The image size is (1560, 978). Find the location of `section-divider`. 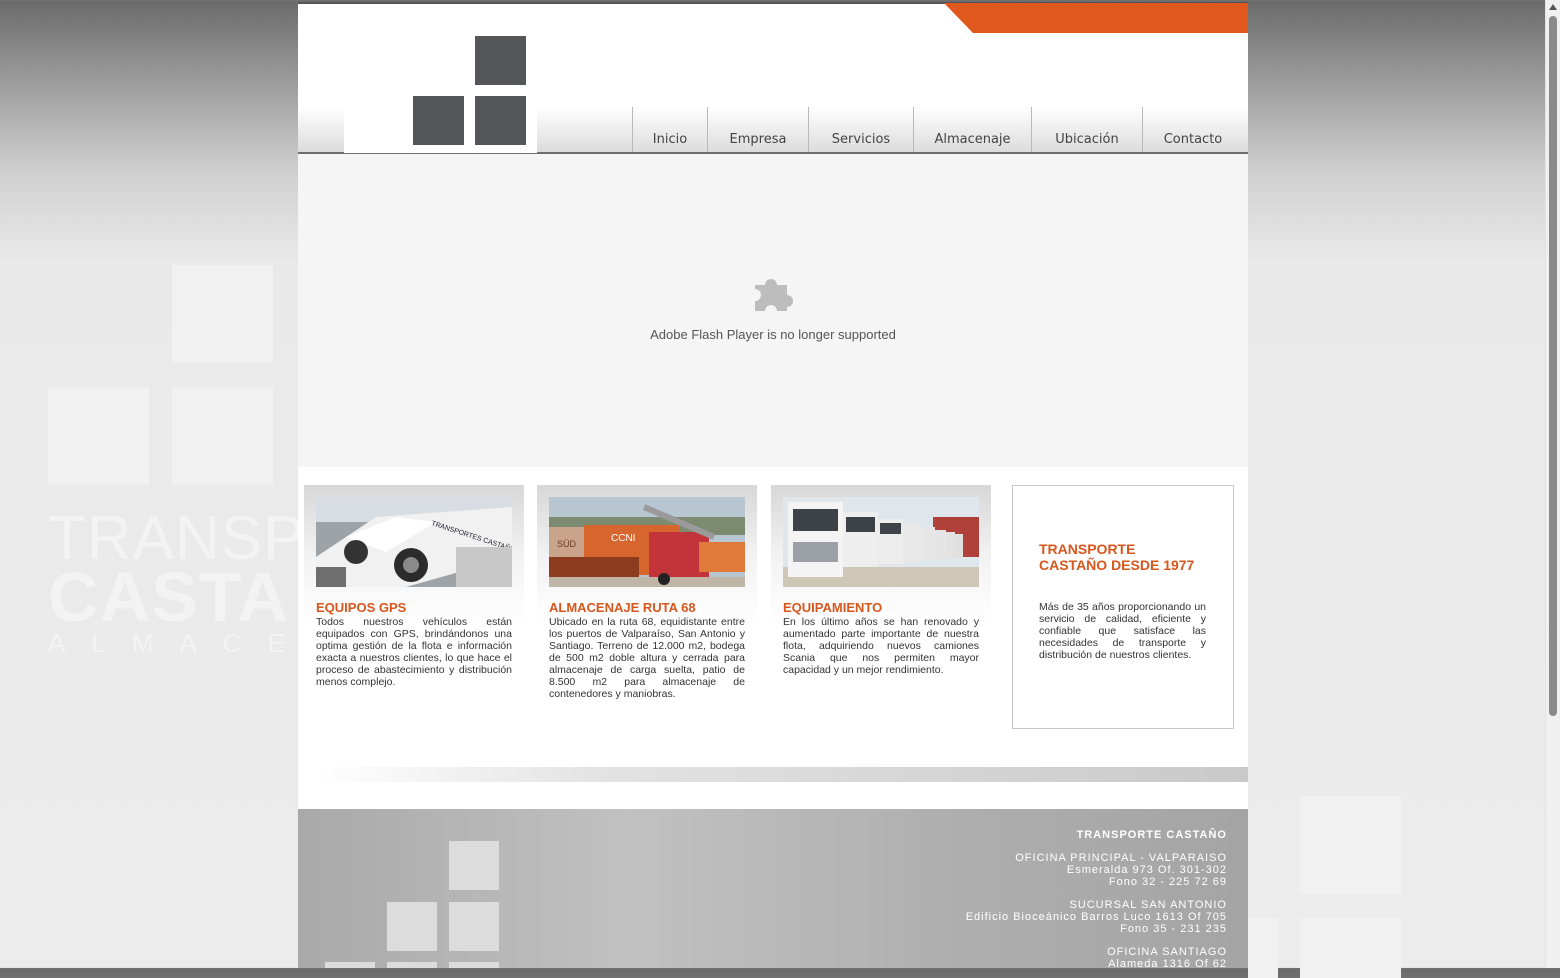

section-divider is located at coordinates (783, 774).